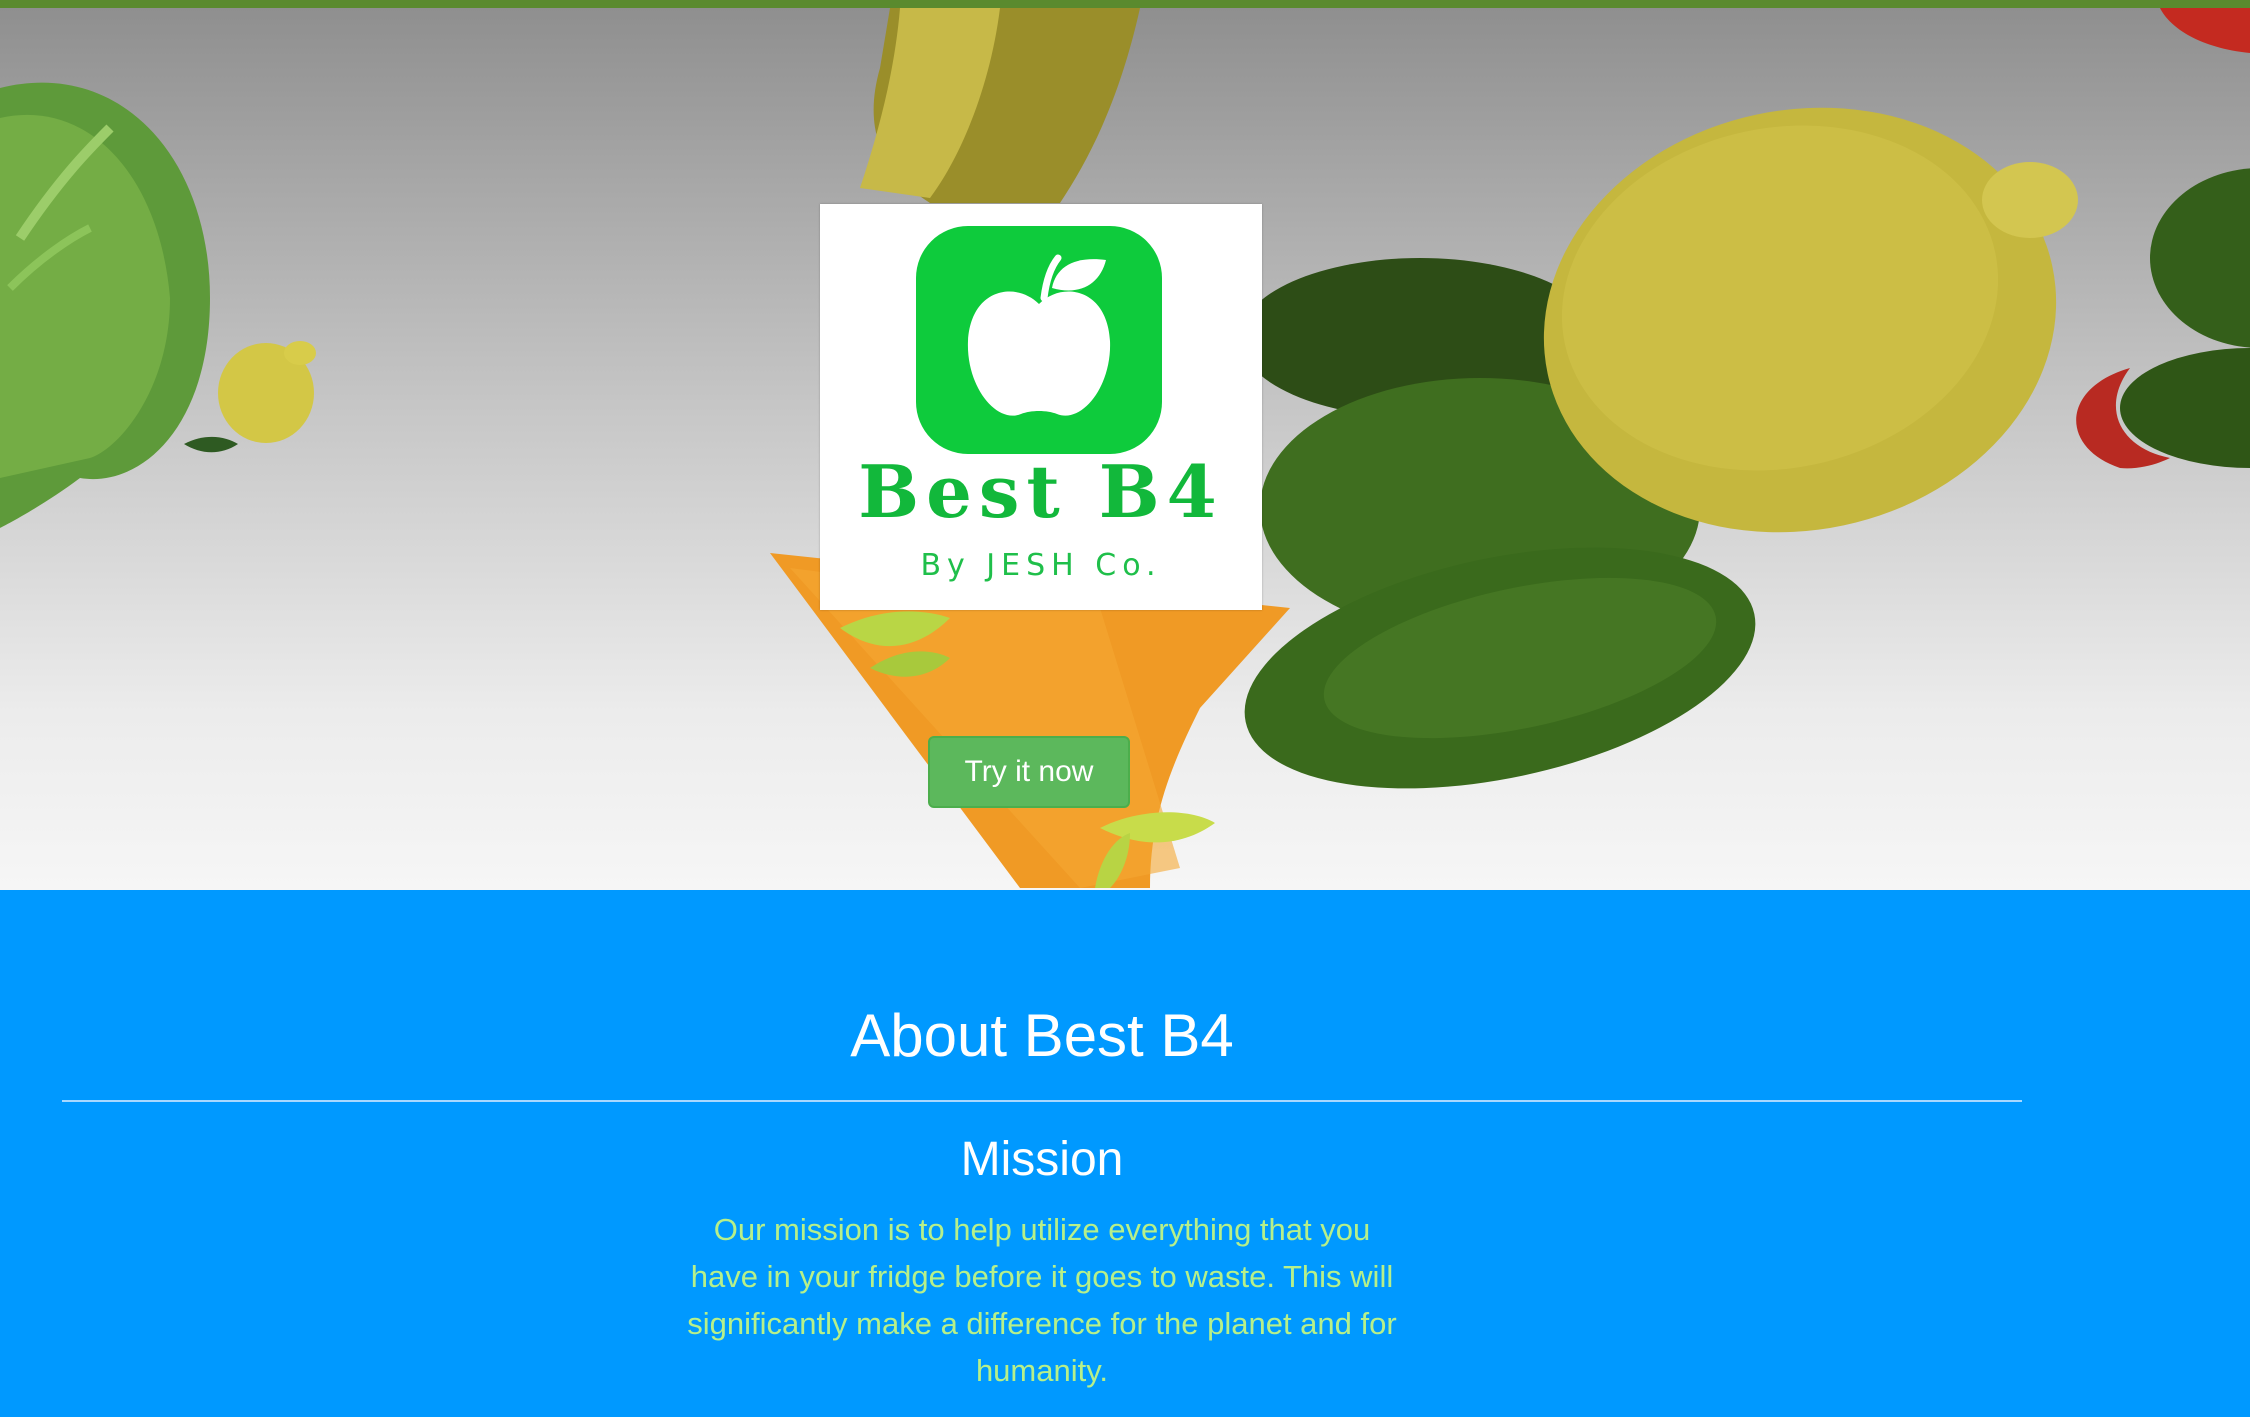 This screenshot has height=1417, width=2250. Describe the element at coordinates (1125, 4) in the screenshot. I see `top-accent-strip` at that location.